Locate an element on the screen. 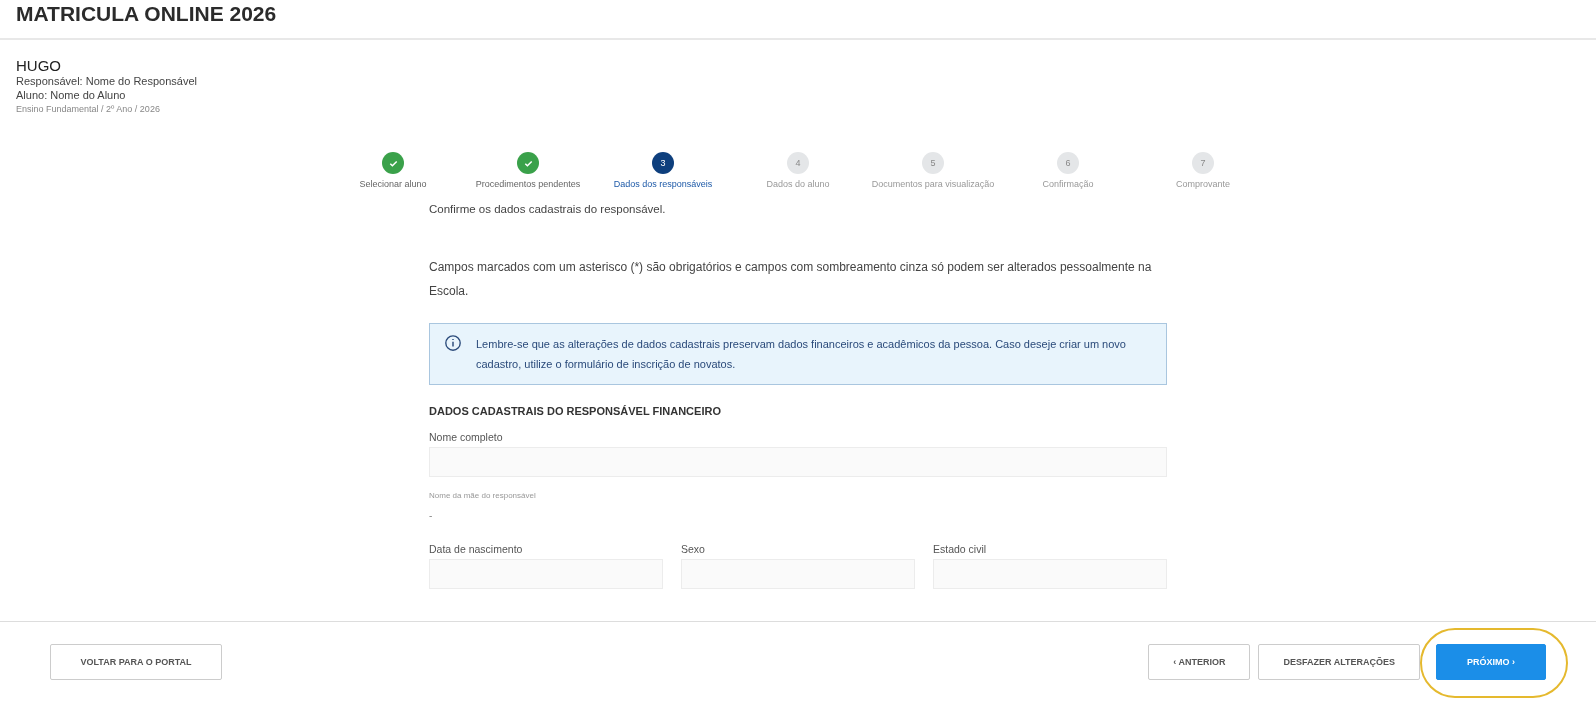 This screenshot has height=702, width=1596. step-circle: 4 is located at coordinates (798, 163).